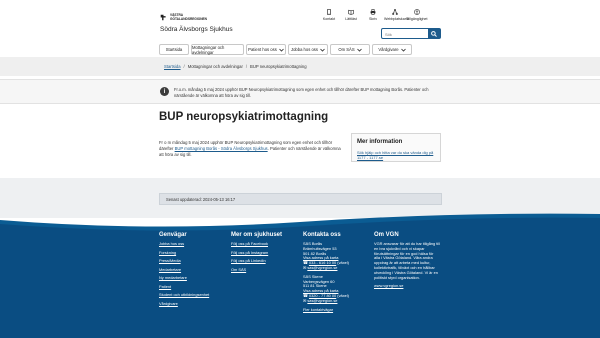  What do you see at coordinates (262, 261) in the screenshot?
I see `footer-link-linkedin: Följ oss på LinkedIn` at bounding box center [262, 261].